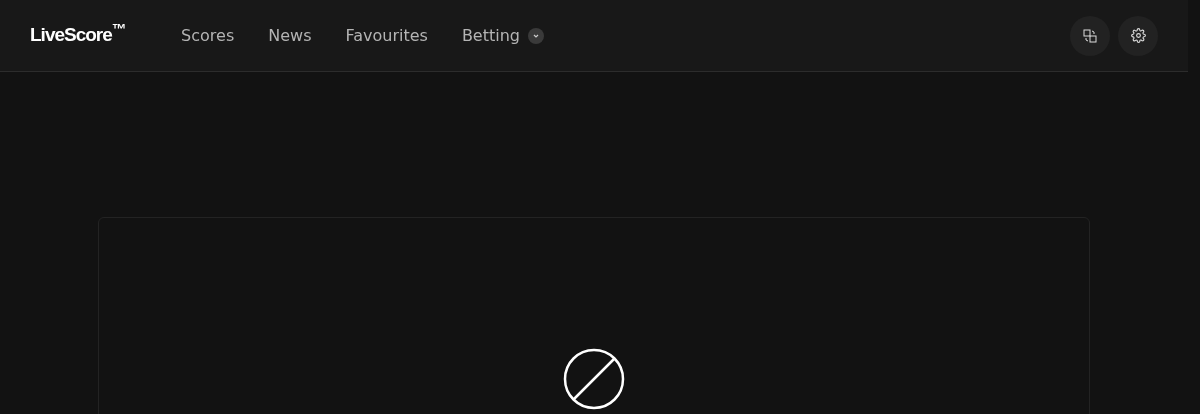 This screenshot has width=1200, height=414. What do you see at coordinates (594, 379) in the screenshot?
I see `prohibited-icon` at bounding box center [594, 379].